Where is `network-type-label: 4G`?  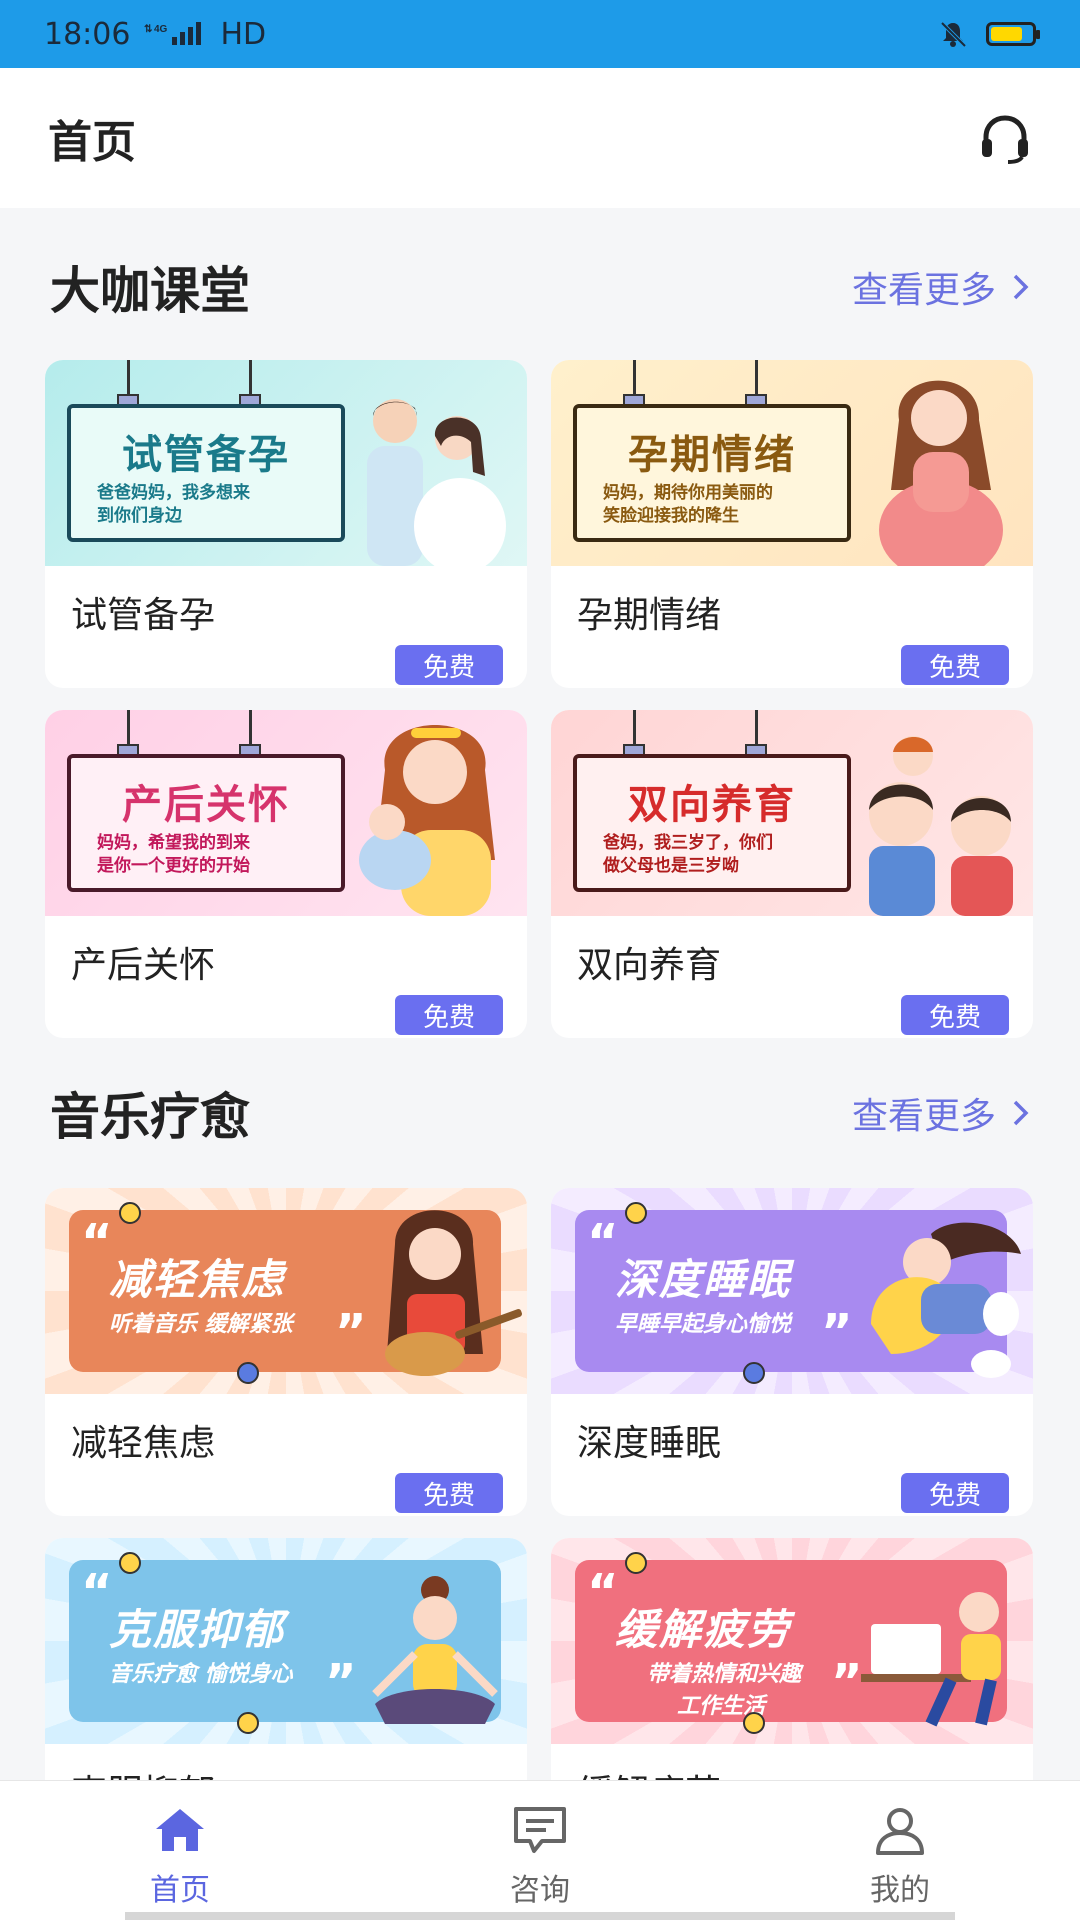
network-type-label: 4G is located at coordinates (161, 29).